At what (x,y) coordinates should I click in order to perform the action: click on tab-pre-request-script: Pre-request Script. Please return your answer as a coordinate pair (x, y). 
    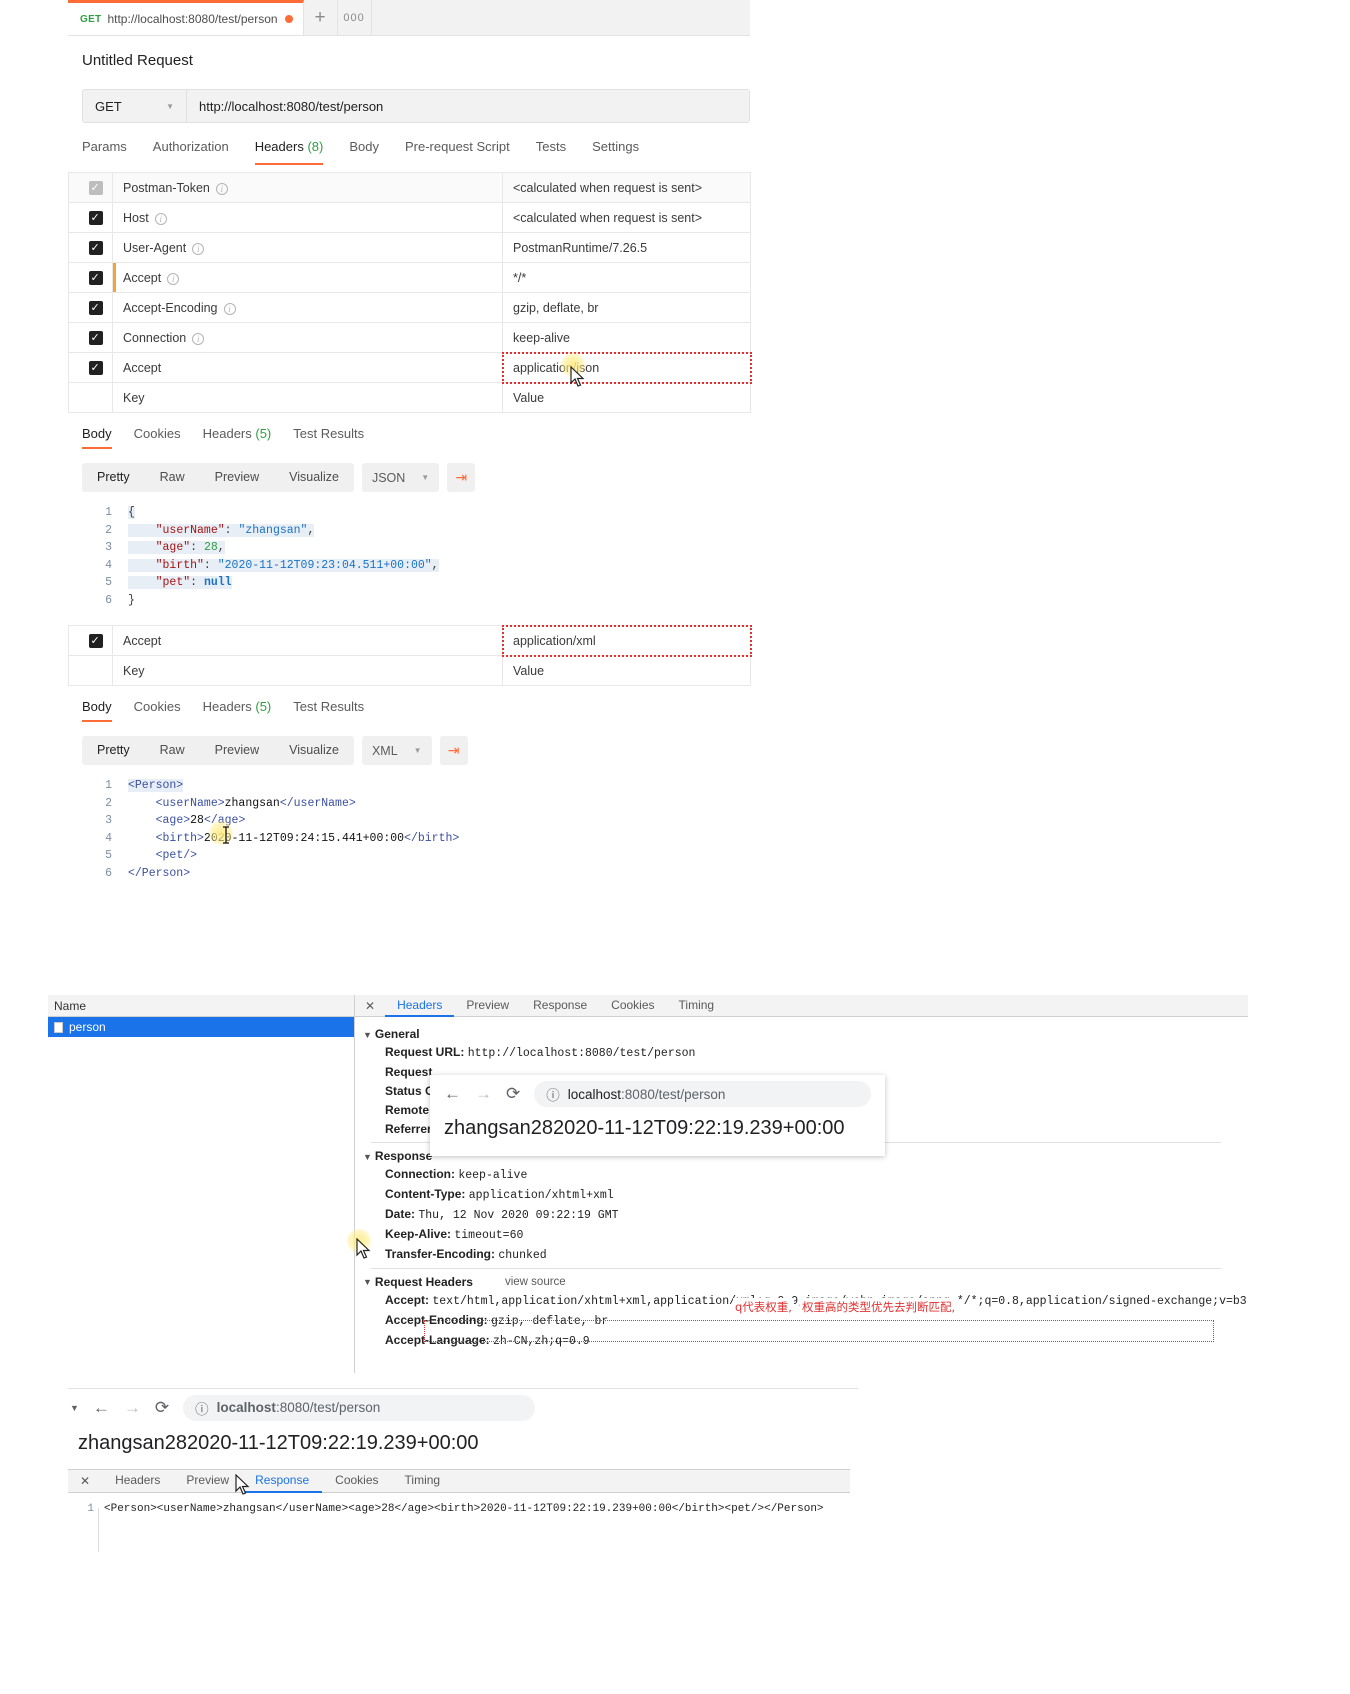
    Looking at the image, I should click on (457, 152).